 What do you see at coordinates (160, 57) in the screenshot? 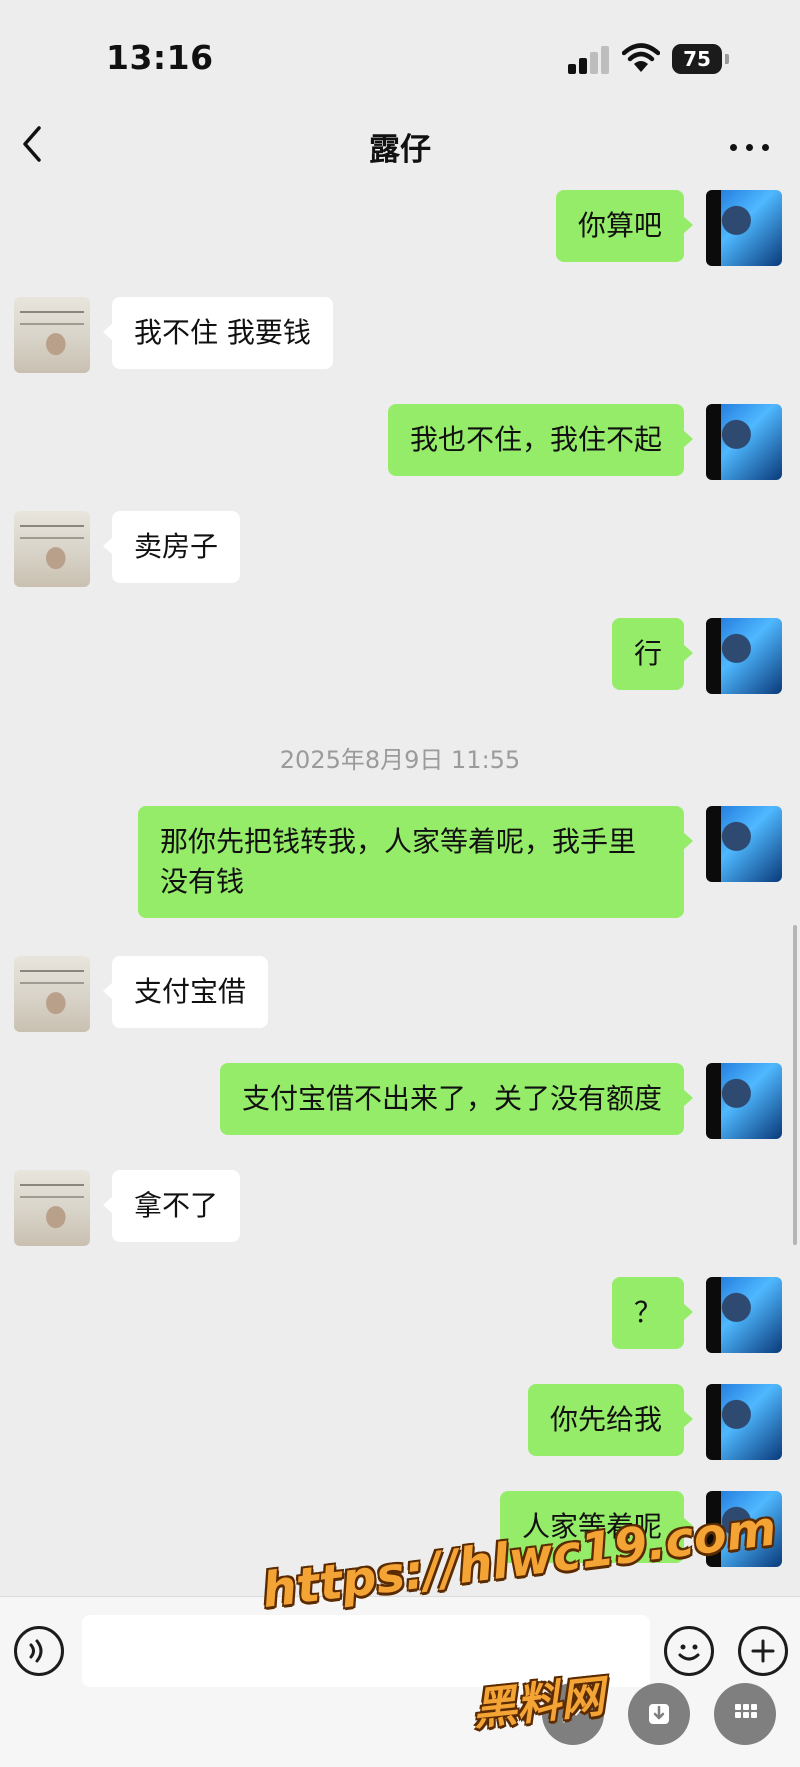
I see `status-time: 13:16` at bounding box center [160, 57].